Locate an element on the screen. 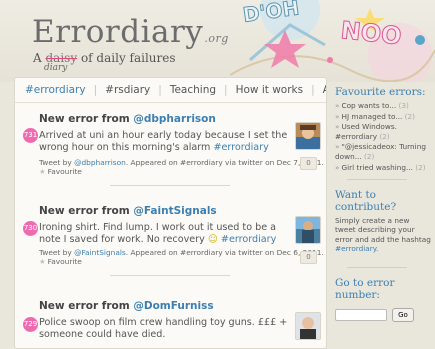 The image size is (435, 349). post-title: New error from @DomFurniss is located at coordinates (126, 306).